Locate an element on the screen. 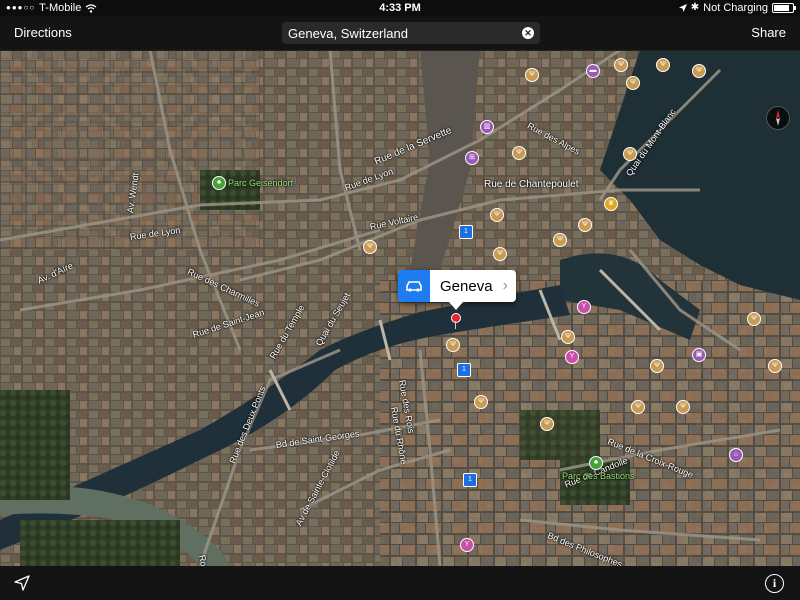  directions-button: Directions is located at coordinates (43, 32).